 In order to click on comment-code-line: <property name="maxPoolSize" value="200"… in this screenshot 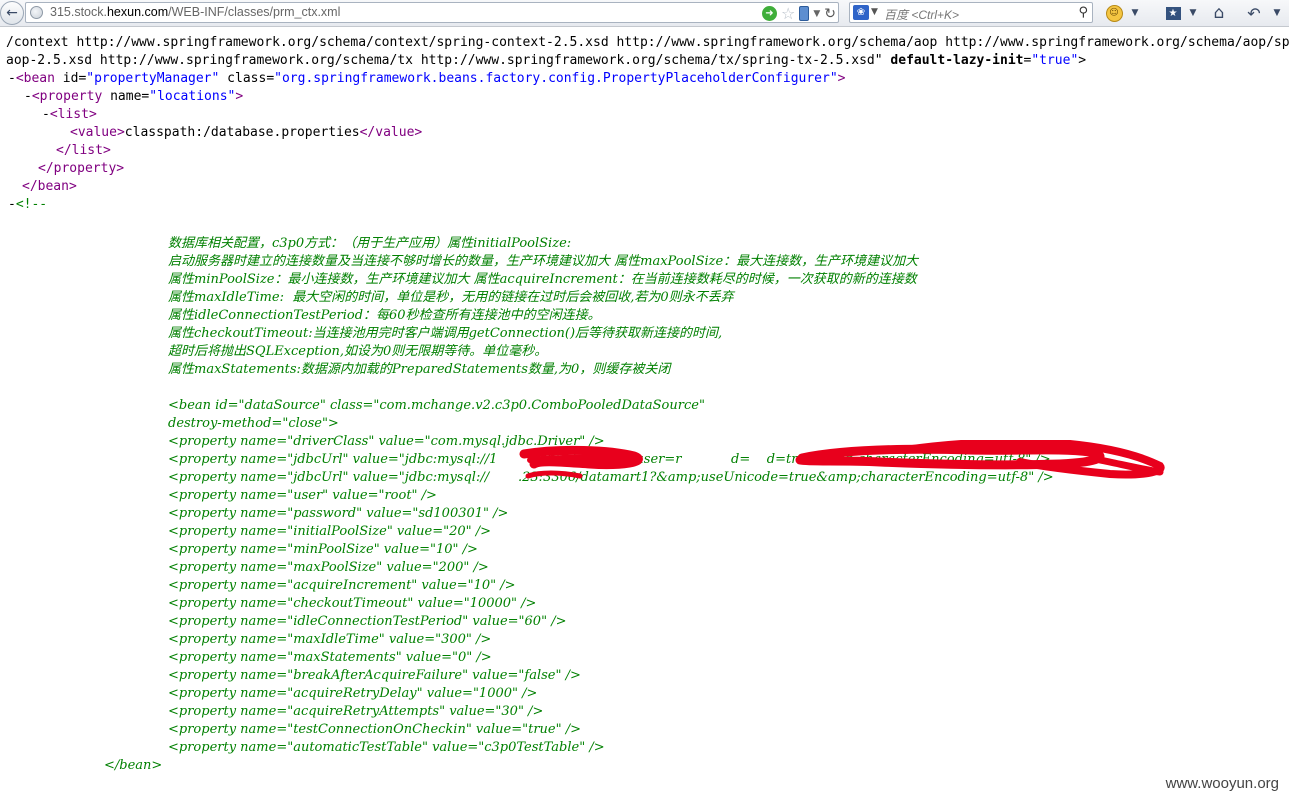, I will do `click(328, 567)`.